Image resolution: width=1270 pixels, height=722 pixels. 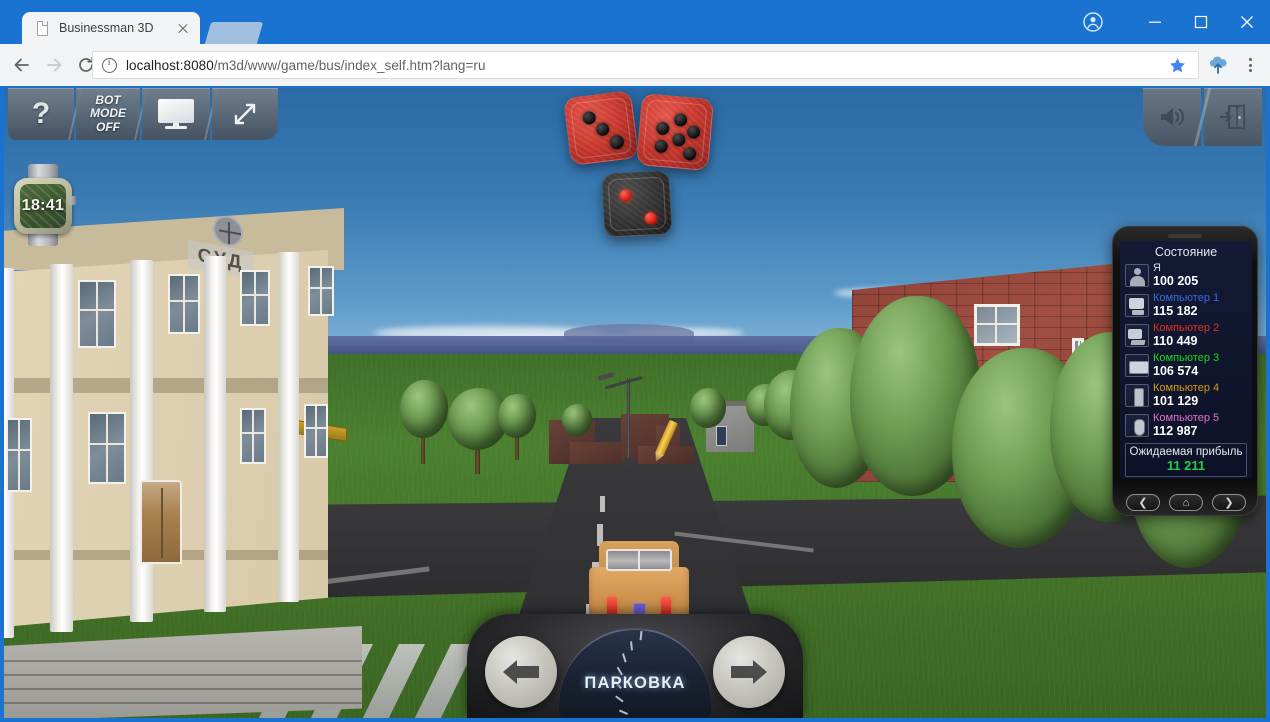 I want to click on player-row: Компьютер 4 101 129, so click(x=1186, y=395).